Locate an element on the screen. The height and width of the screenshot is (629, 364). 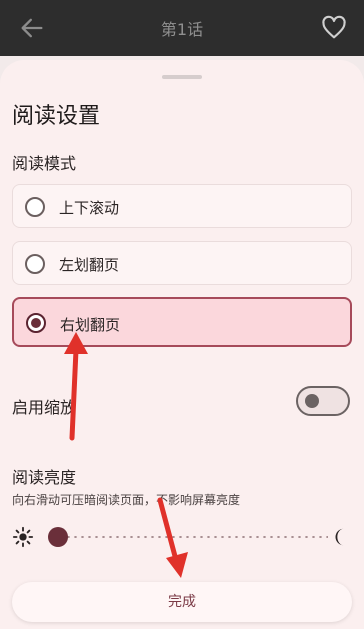
chapter-title: 第1话 is located at coordinates (182, 29).